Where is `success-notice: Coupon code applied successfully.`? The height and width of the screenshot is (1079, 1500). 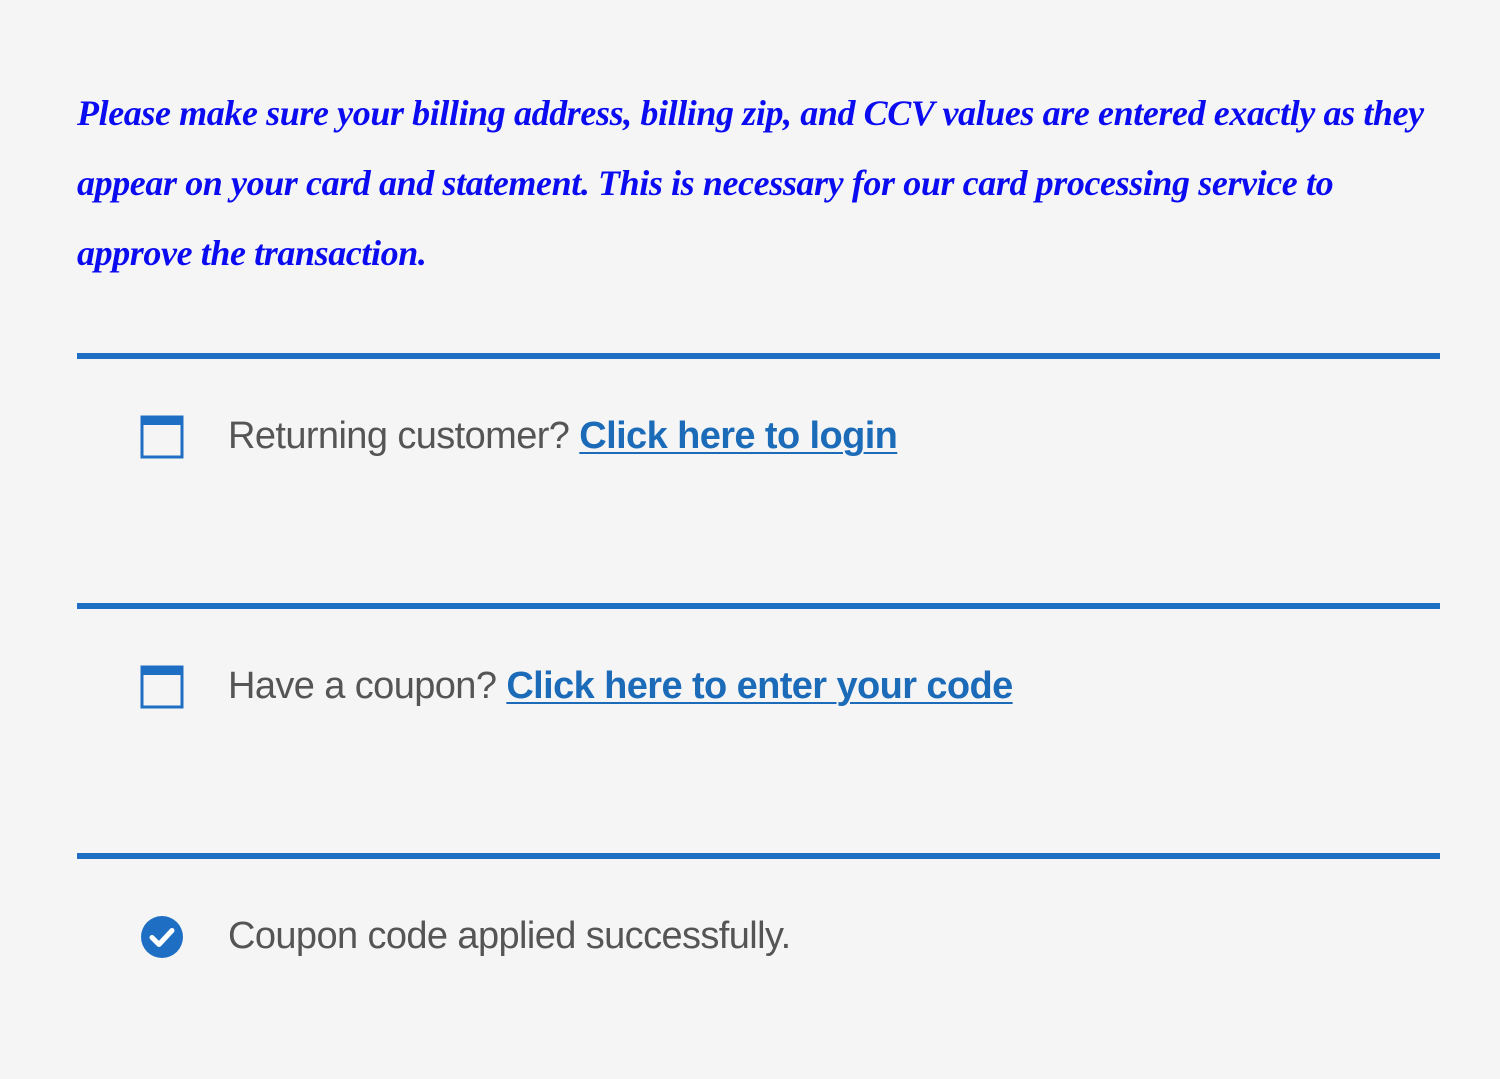 success-notice: Coupon code applied successfully. is located at coordinates (758, 935).